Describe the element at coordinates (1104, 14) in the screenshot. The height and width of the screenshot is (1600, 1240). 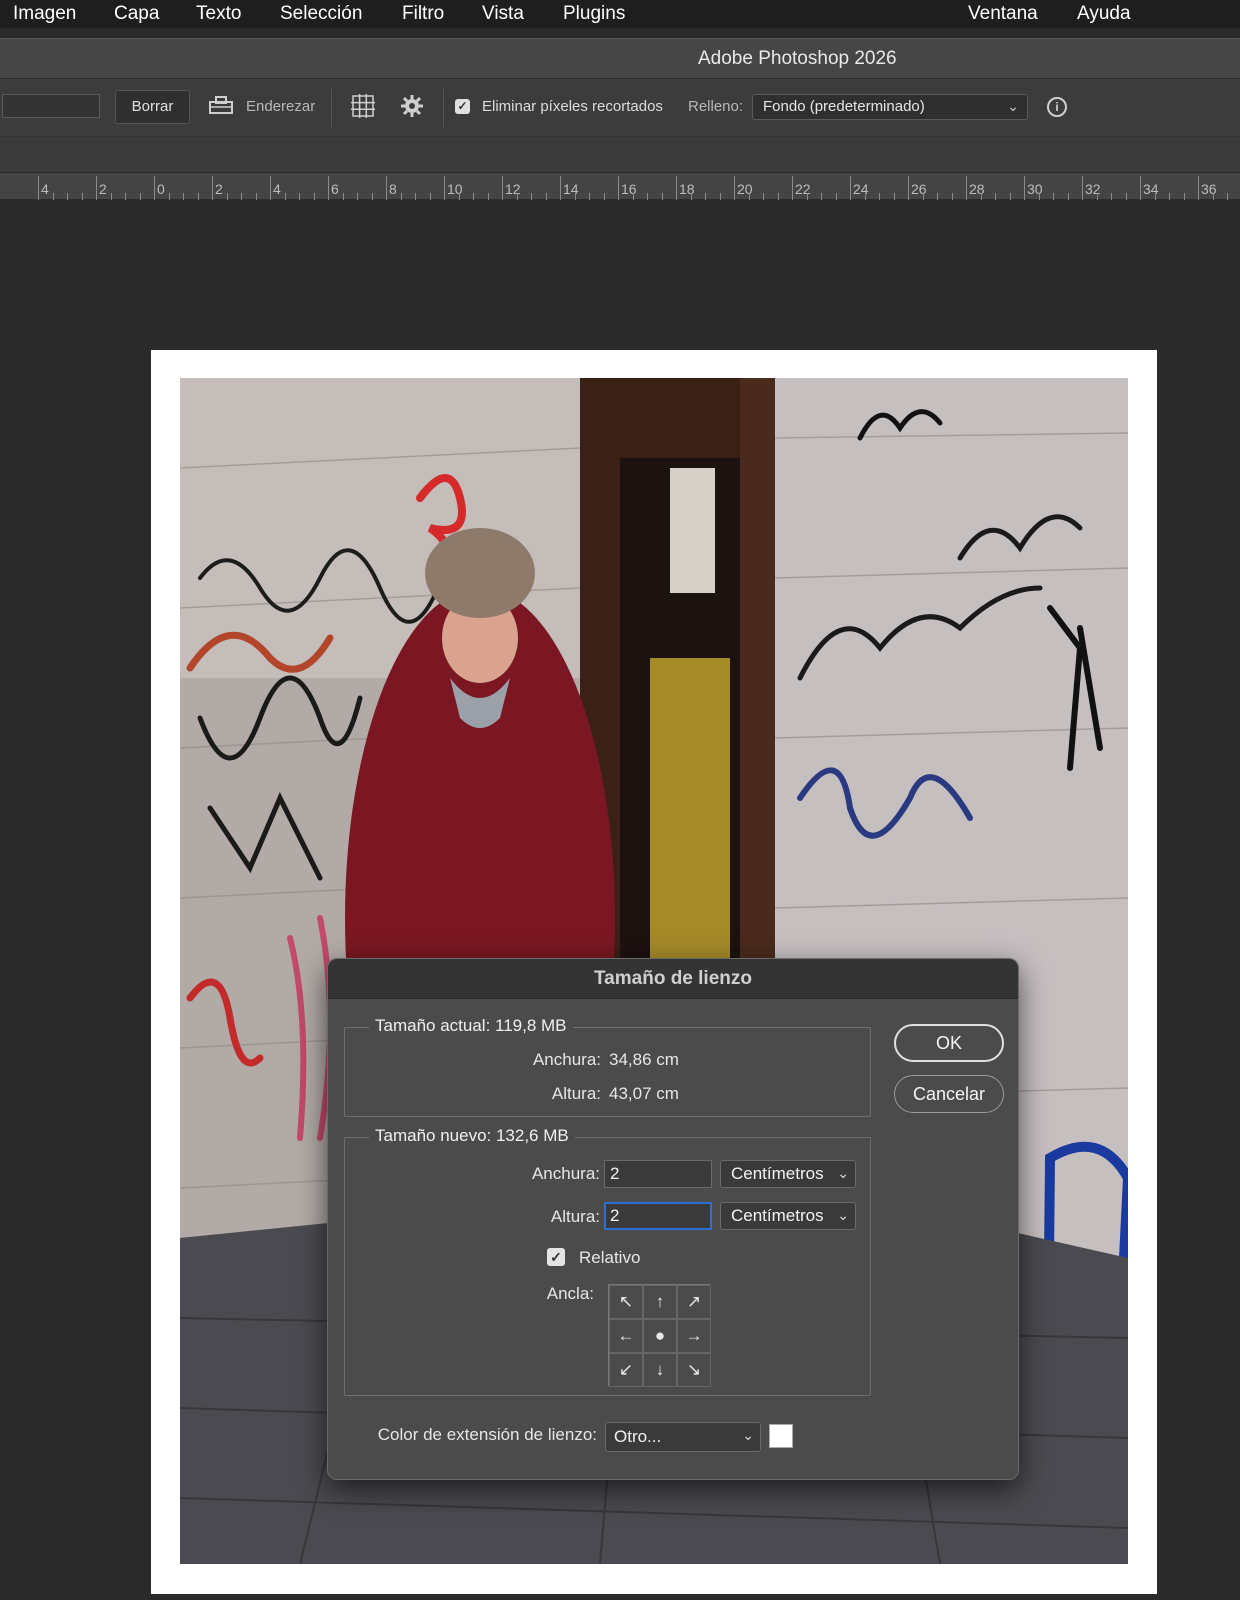
I see `menu-ayuda: Ayuda` at that location.